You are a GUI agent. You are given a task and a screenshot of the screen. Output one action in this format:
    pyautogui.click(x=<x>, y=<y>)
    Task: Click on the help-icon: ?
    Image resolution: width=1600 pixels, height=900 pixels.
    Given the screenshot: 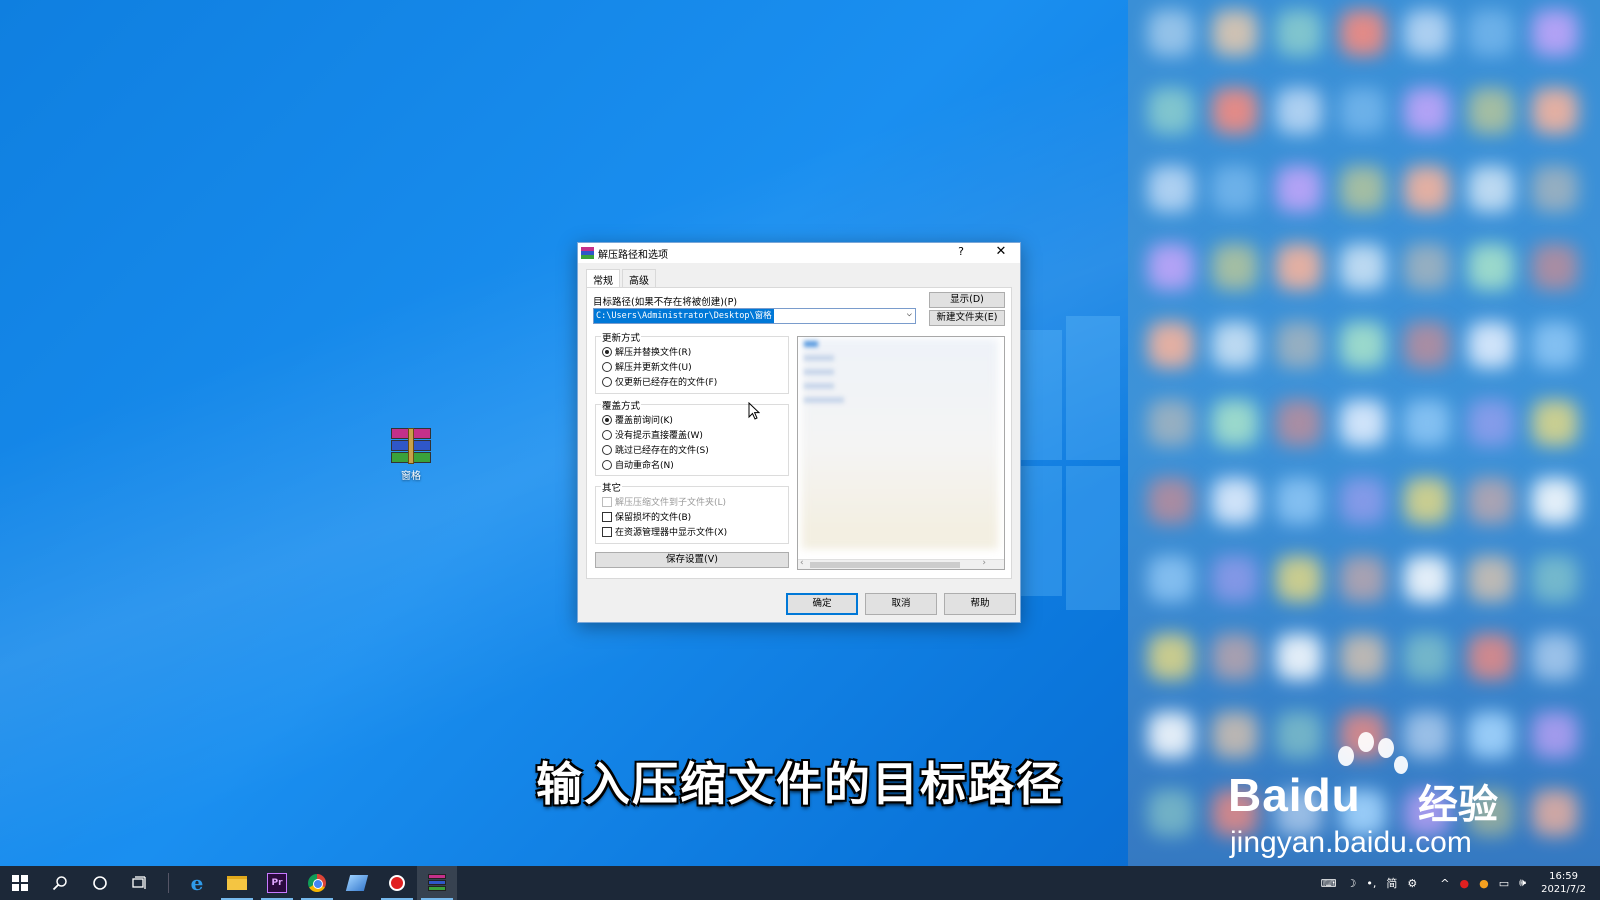 What is the action you would take?
    pyautogui.click(x=961, y=251)
    